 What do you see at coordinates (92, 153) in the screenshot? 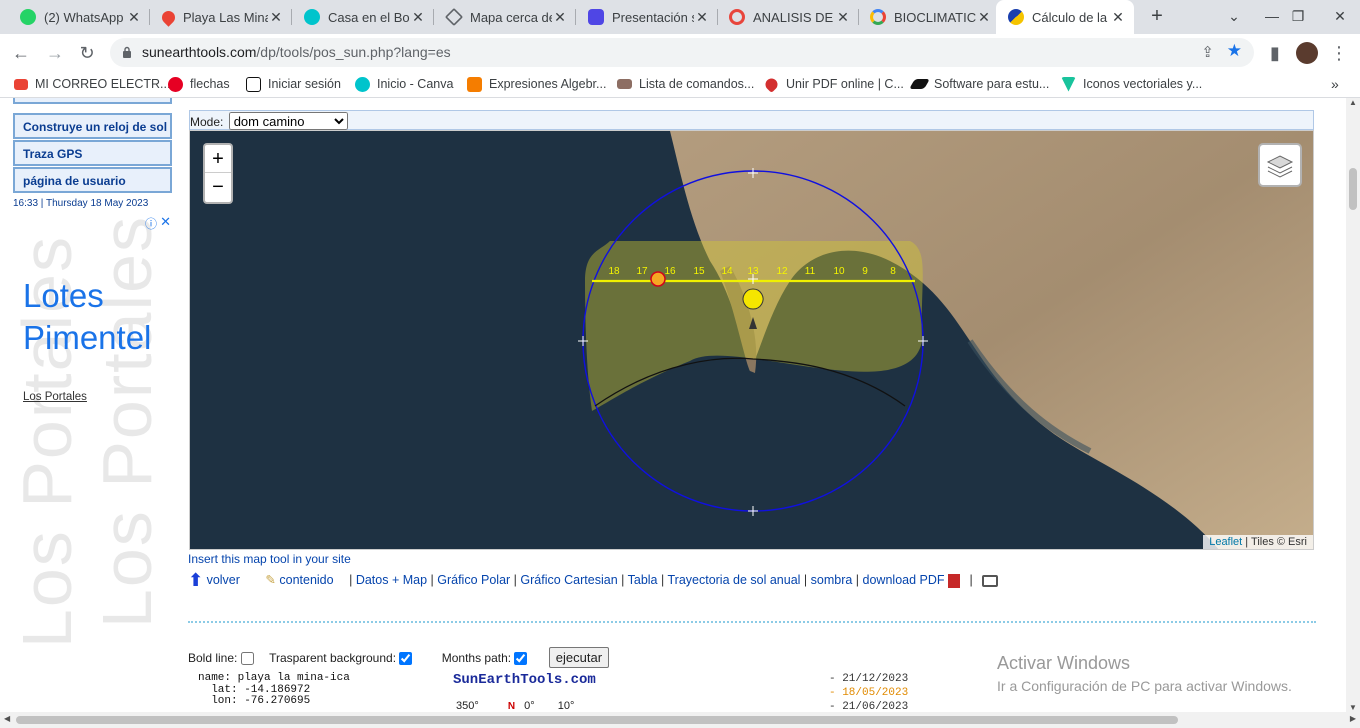
I see `sidebar-item-traza-gps: Traza GPS` at bounding box center [92, 153].